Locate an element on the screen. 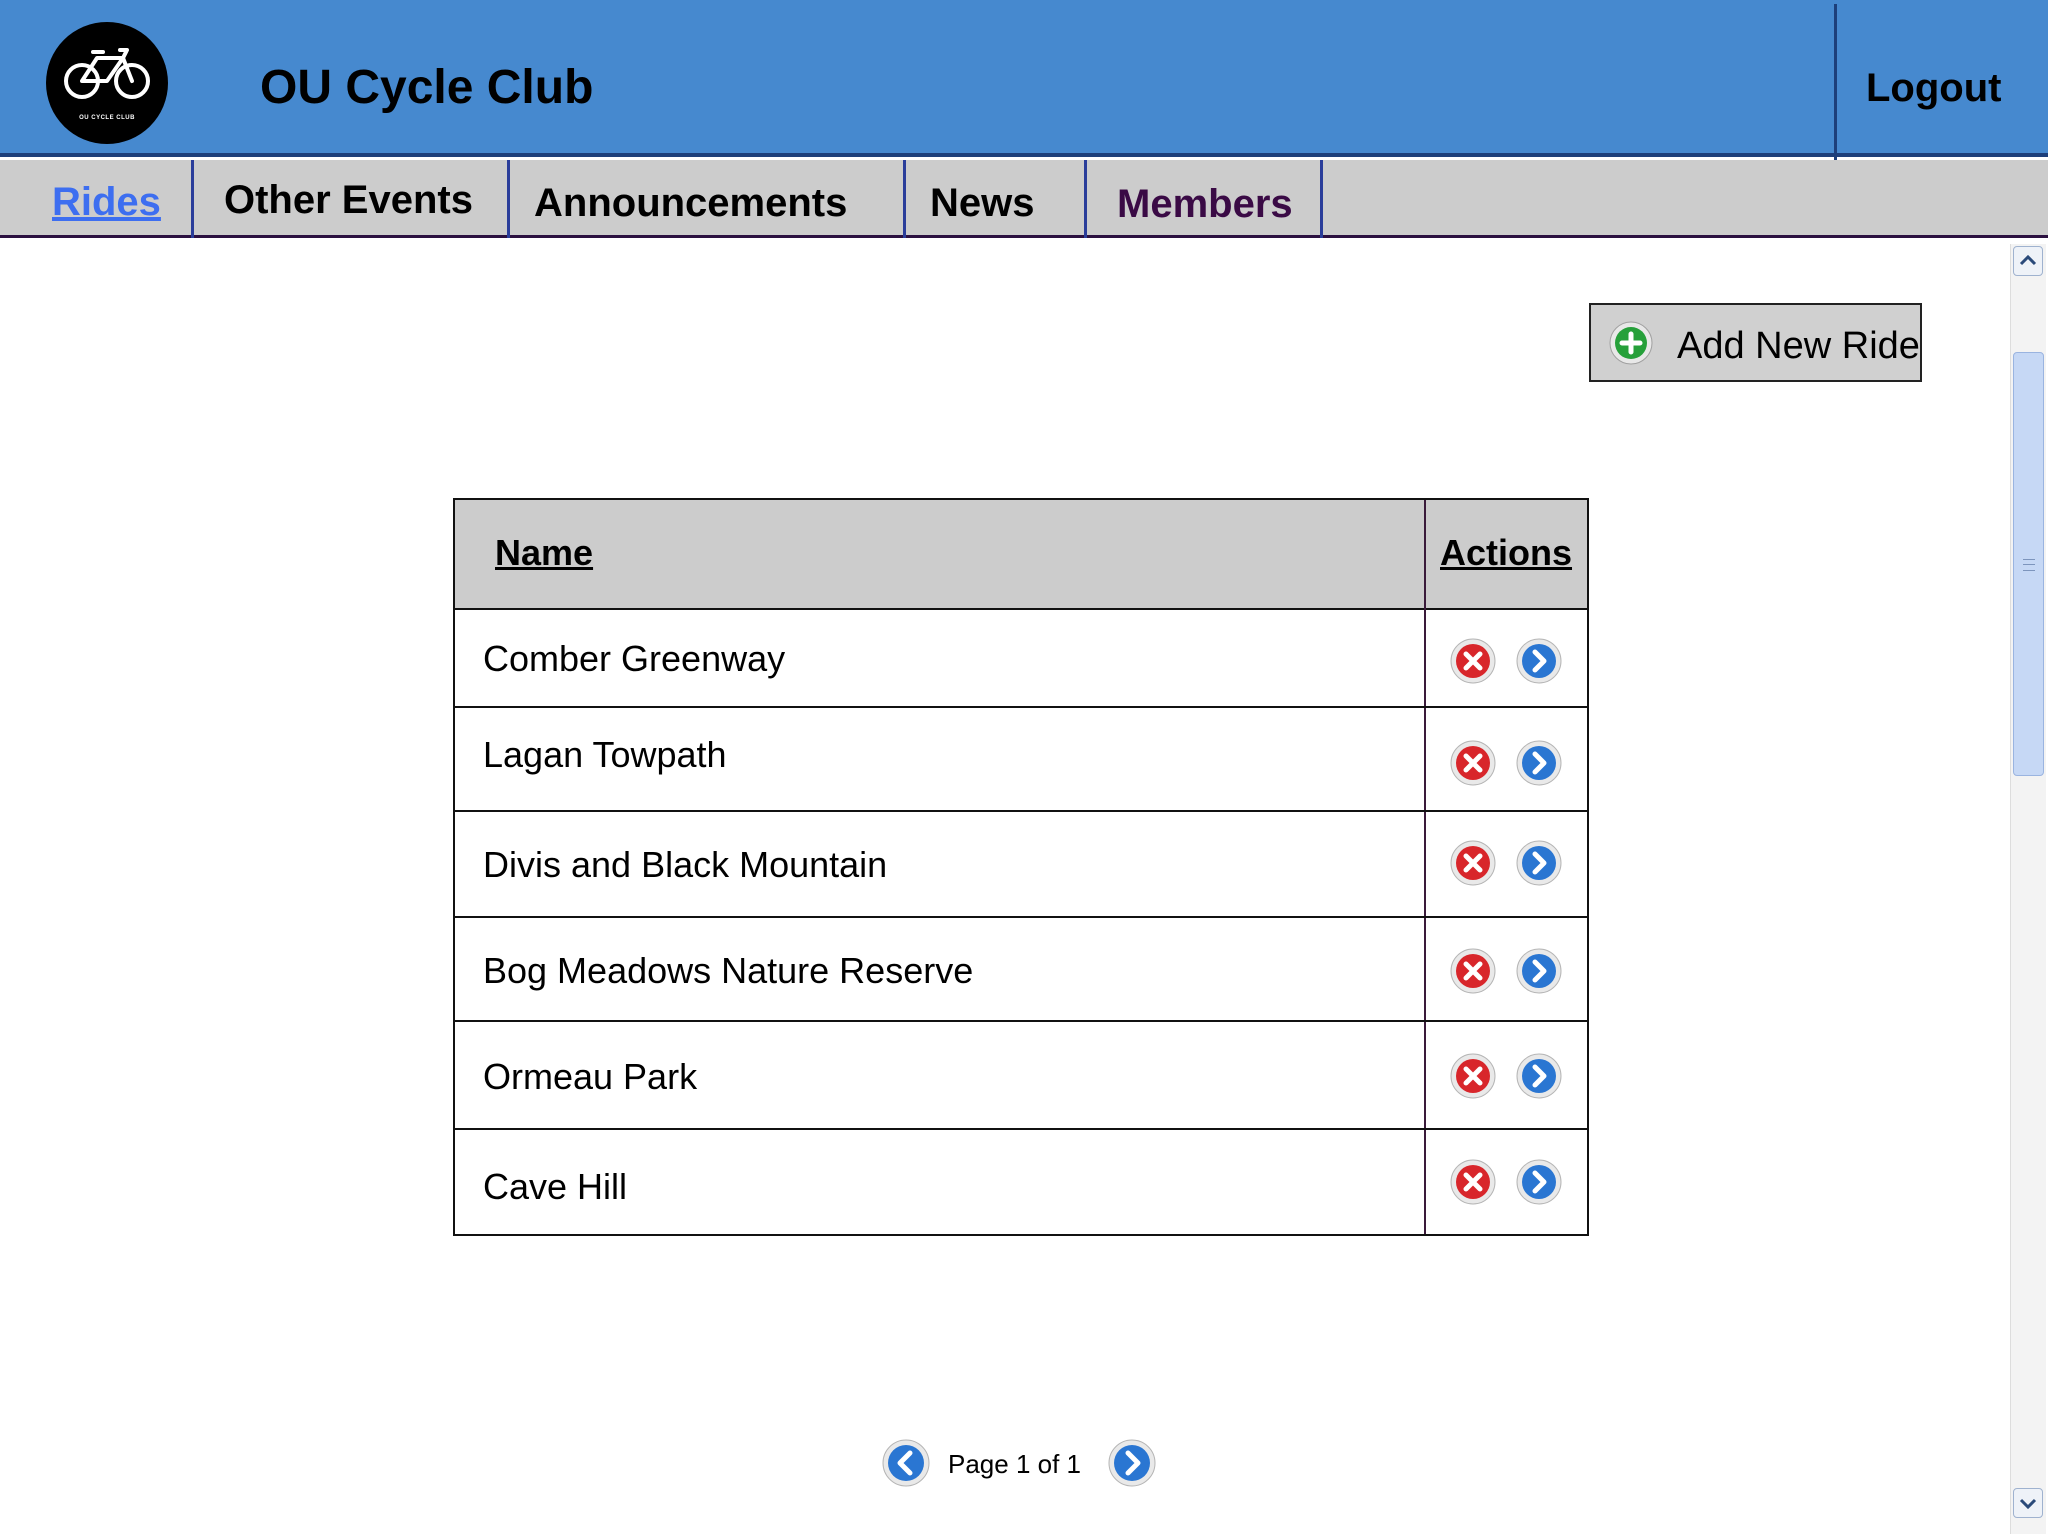 The height and width of the screenshot is (1536, 2048). ride-name: Divis and Black Mountain is located at coordinates (685, 865).